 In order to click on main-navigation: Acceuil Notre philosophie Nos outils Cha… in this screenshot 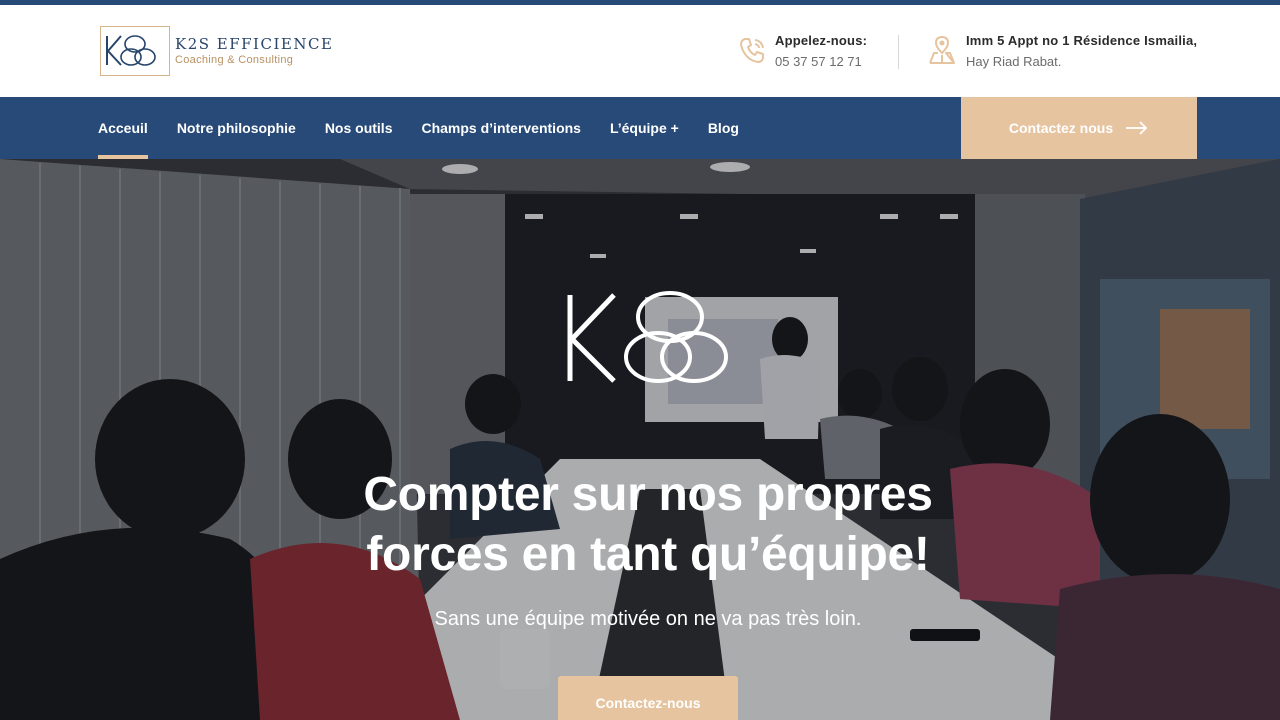, I will do `click(640, 128)`.